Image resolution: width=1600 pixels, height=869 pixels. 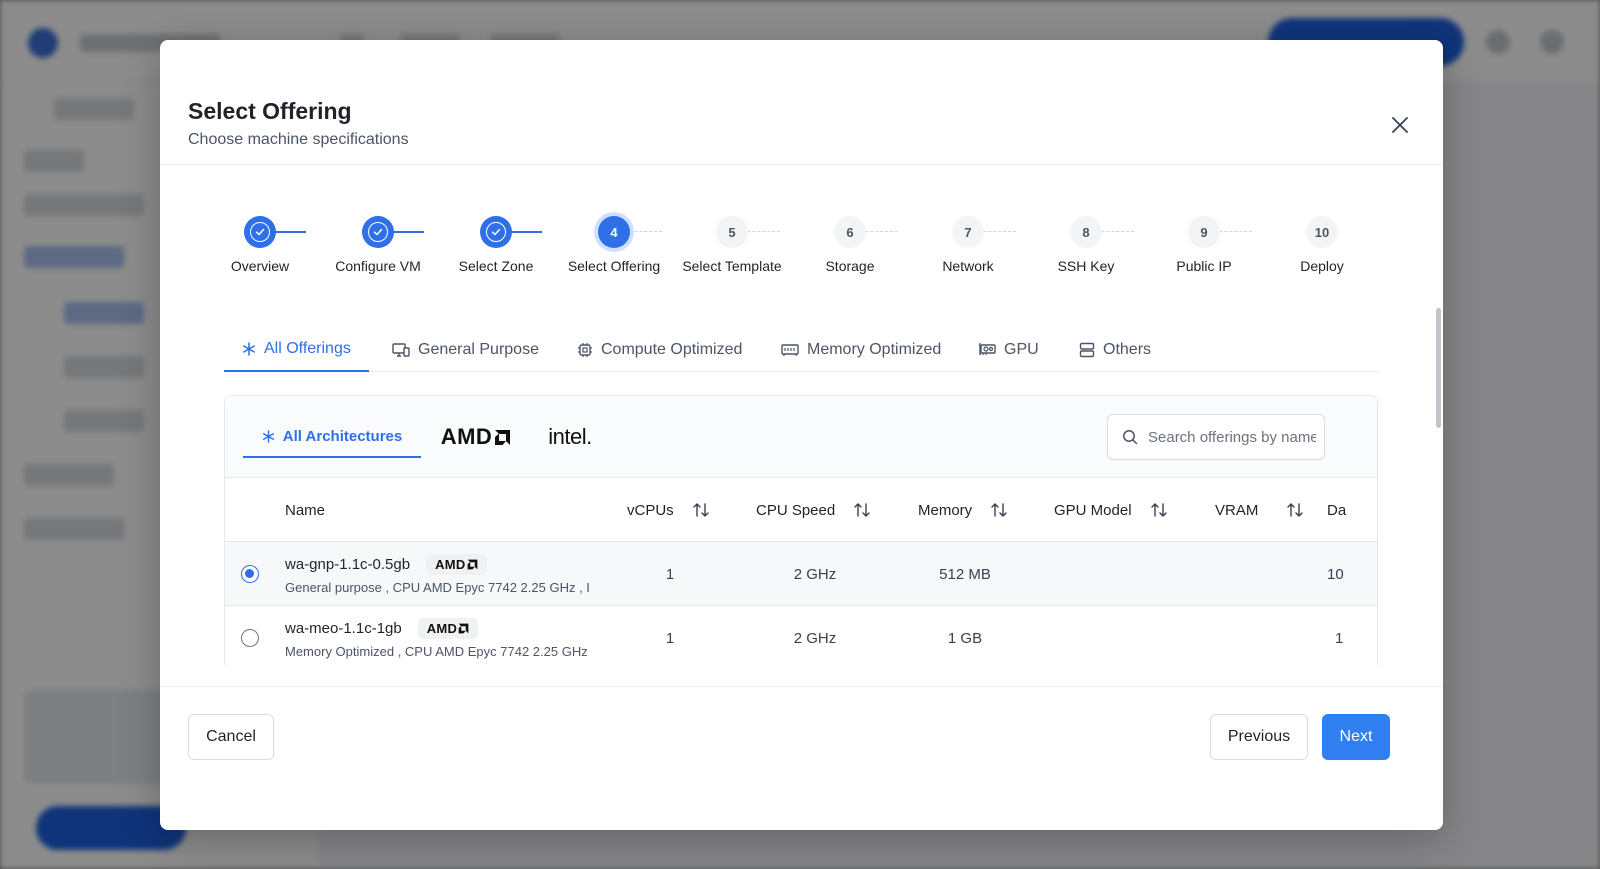 What do you see at coordinates (270, 111) in the screenshot?
I see `modal-title: Select Offering` at bounding box center [270, 111].